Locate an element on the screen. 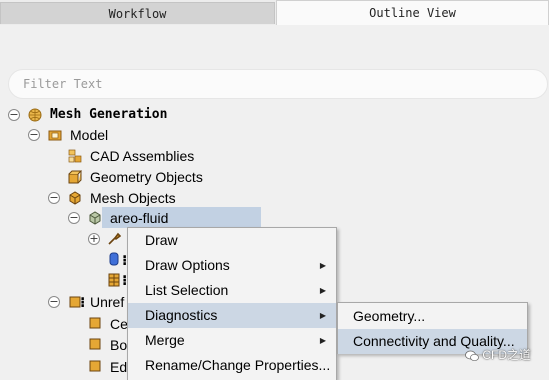 The image size is (549, 380). mesh-object-cube-icon is located at coordinates (95, 218).